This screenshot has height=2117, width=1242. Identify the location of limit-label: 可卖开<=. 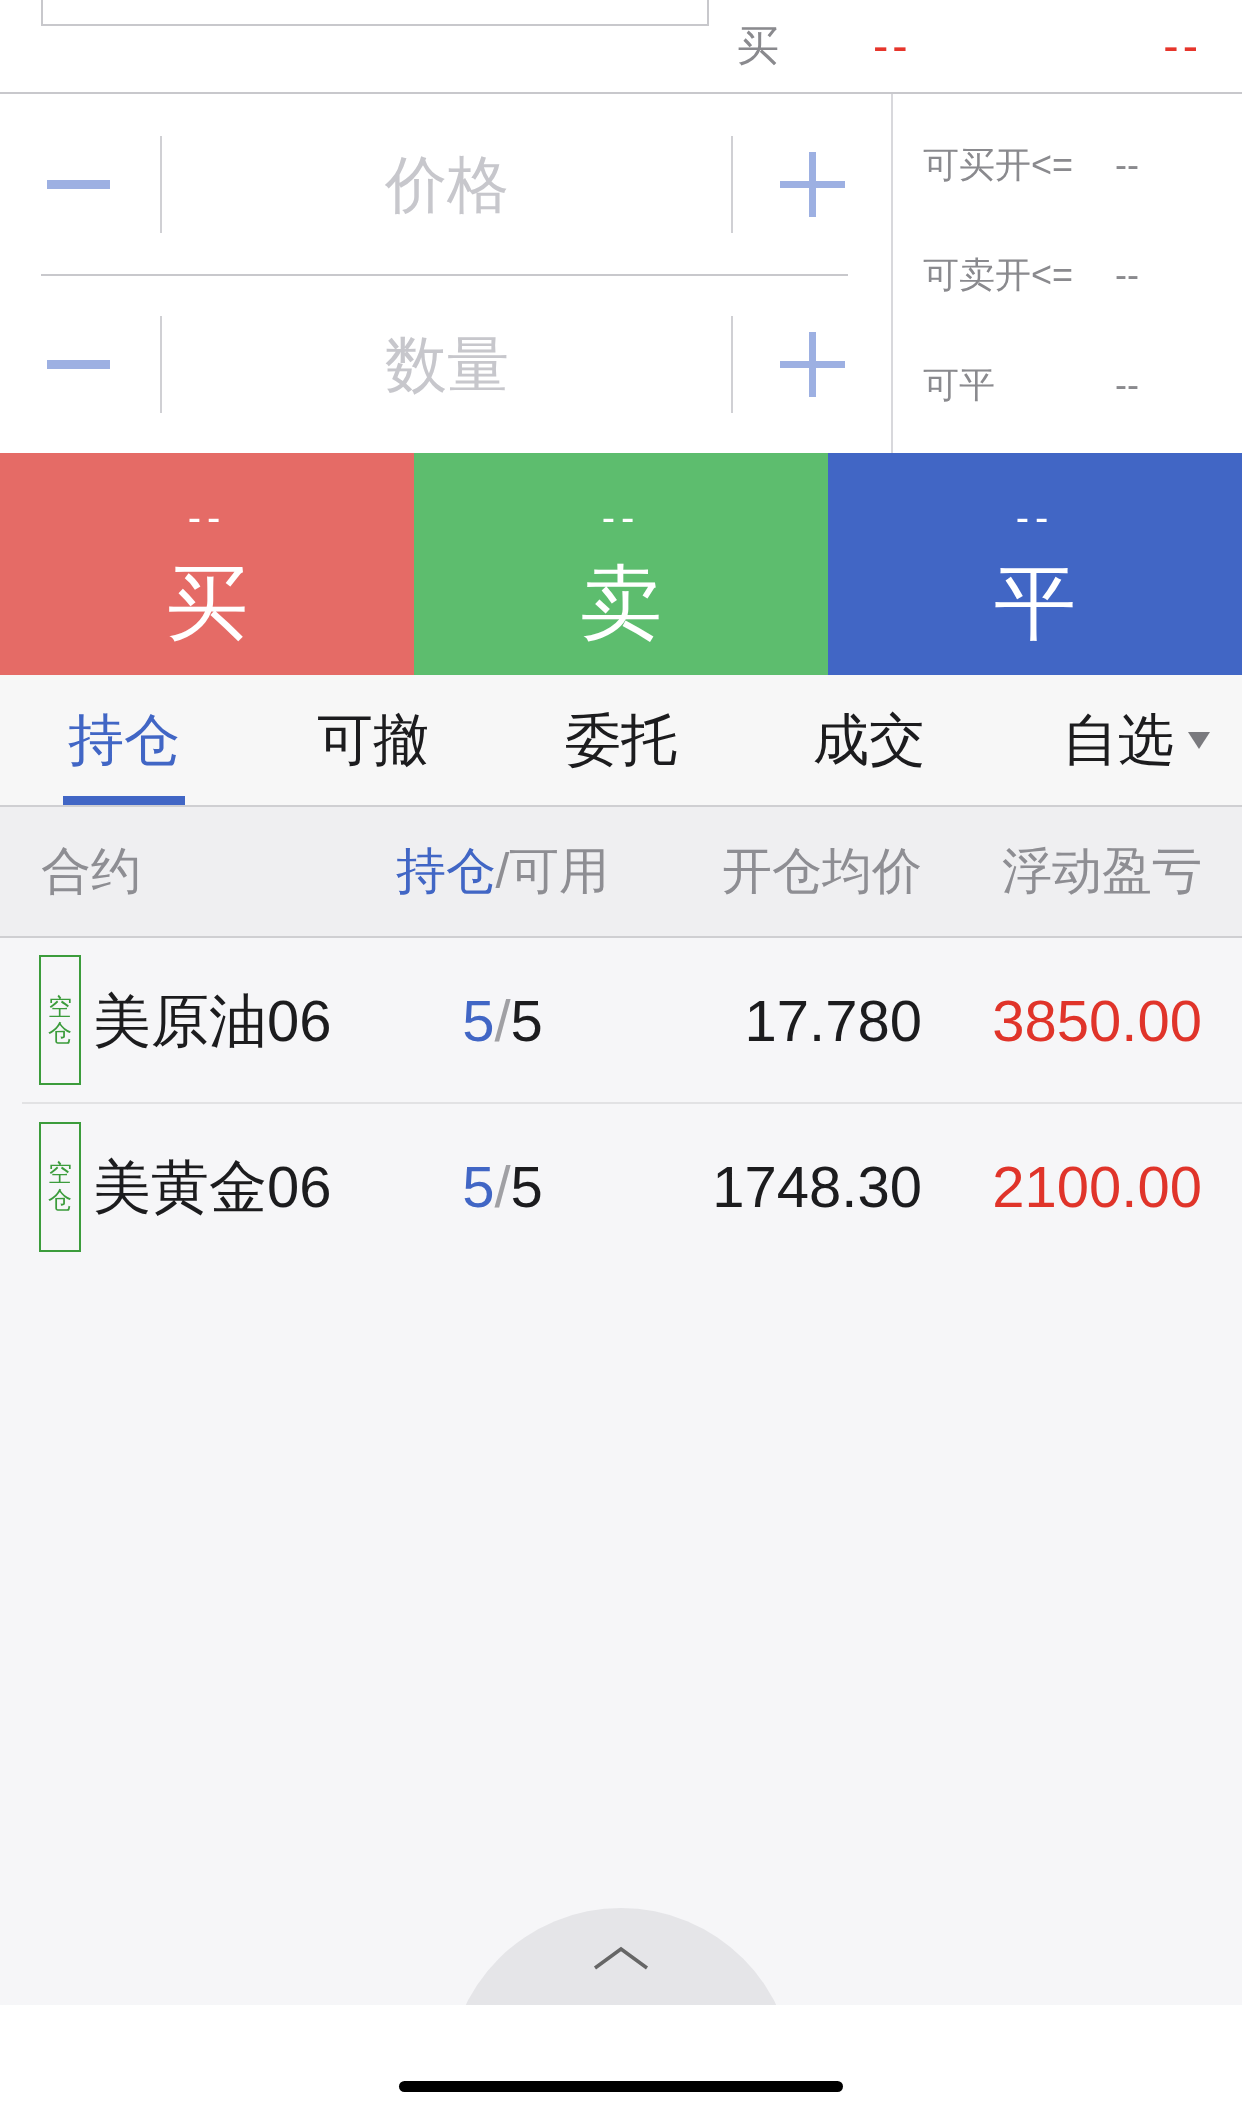
(999, 275).